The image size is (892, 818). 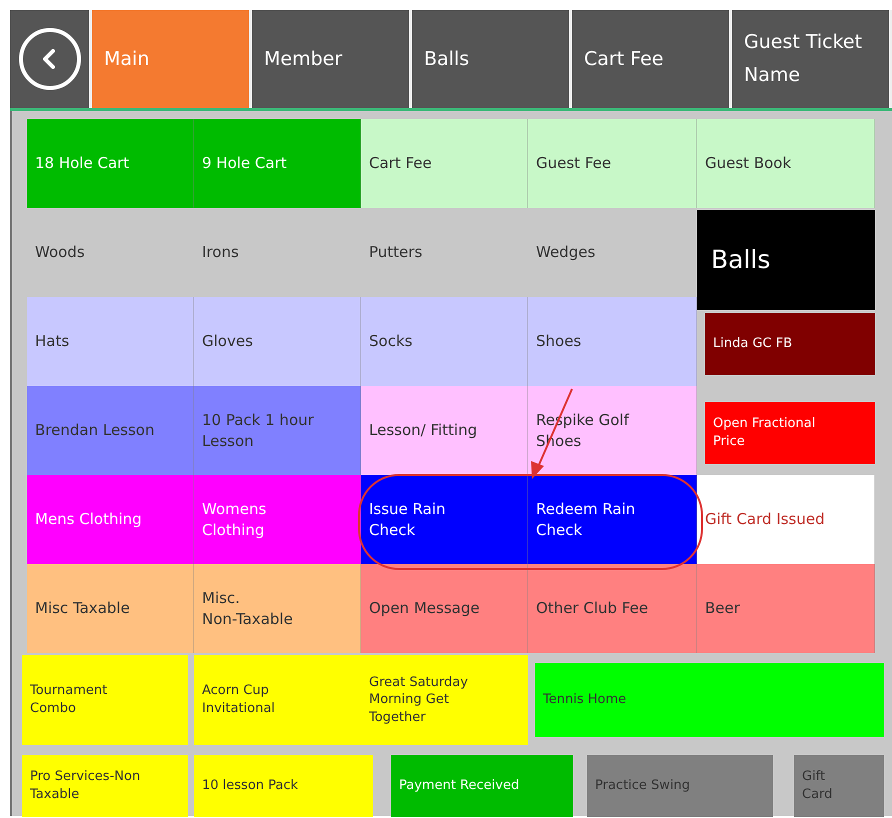 What do you see at coordinates (786, 519) in the screenshot?
I see `item-tile: Gift Card Issued` at bounding box center [786, 519].